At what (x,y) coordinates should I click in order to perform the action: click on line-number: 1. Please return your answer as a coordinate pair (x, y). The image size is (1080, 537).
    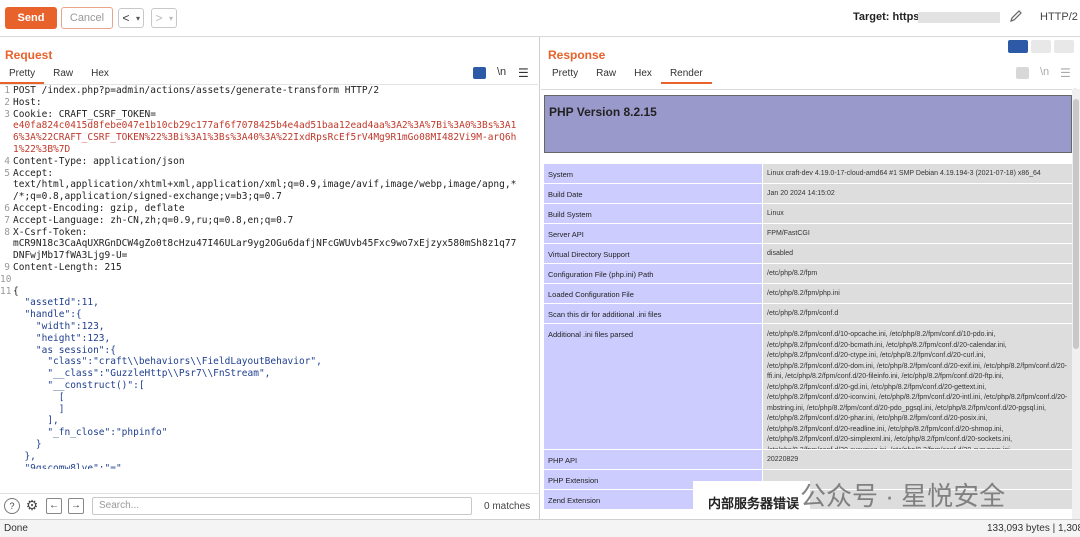
    Looking at the image, I should click on (7, 90).